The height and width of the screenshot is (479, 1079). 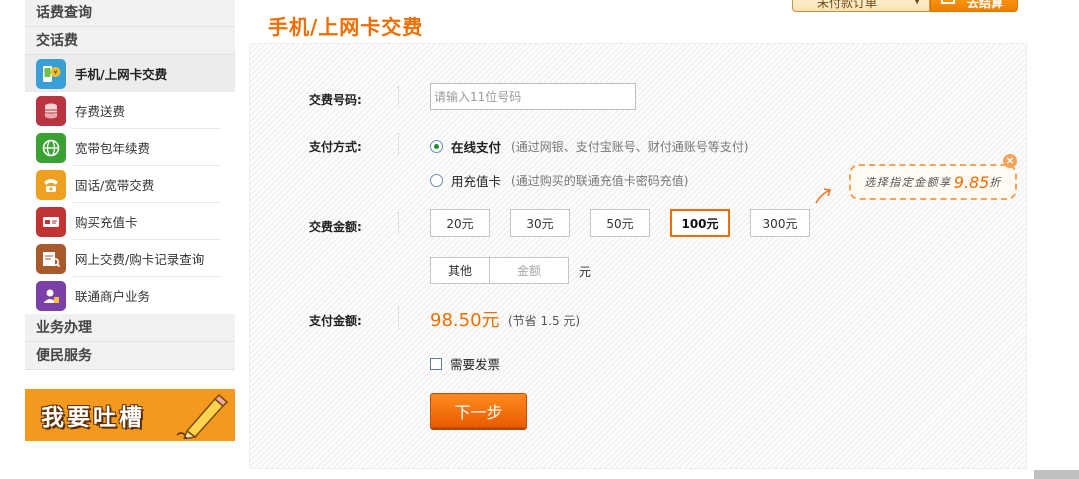 I want to click on sidebar-item-label: 宽带包年续费, so click(x=113, y=148).